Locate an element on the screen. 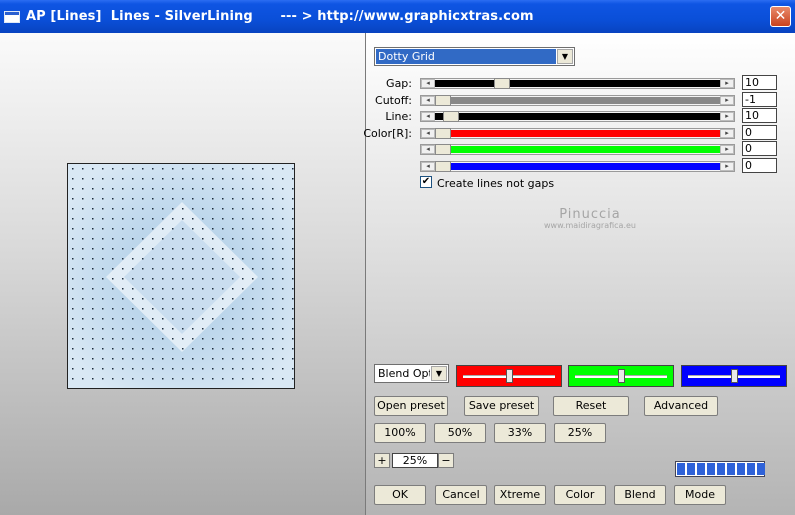  preview-pattern is located at coordinates (181, 276).